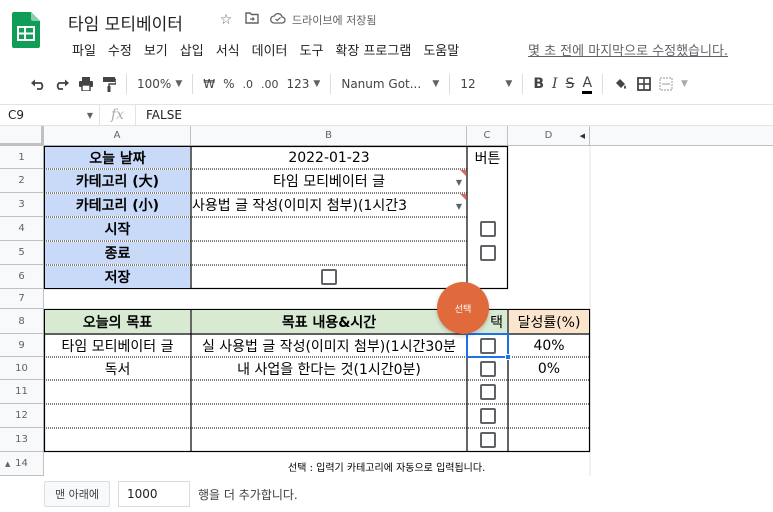 The image size is (773, 512). Describe the element at coordinates (549, 321) in the screenshot. I see `achievement-header: 달성률(%)` at that location.